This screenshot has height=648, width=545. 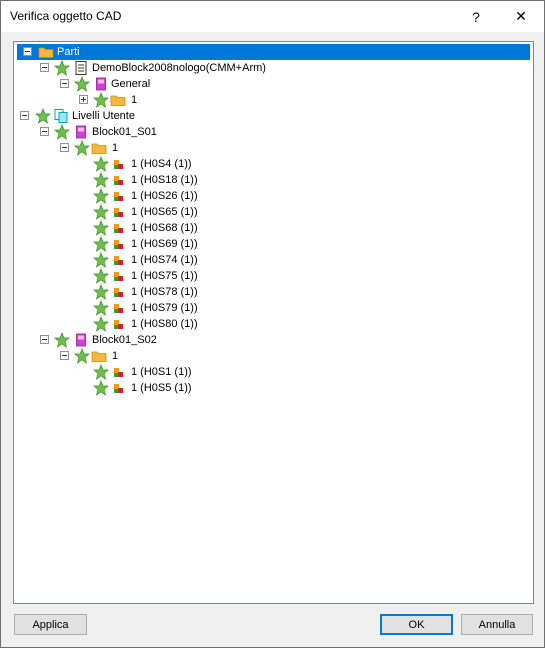 I want to click on layers-icon, so click(x=61, y=116).